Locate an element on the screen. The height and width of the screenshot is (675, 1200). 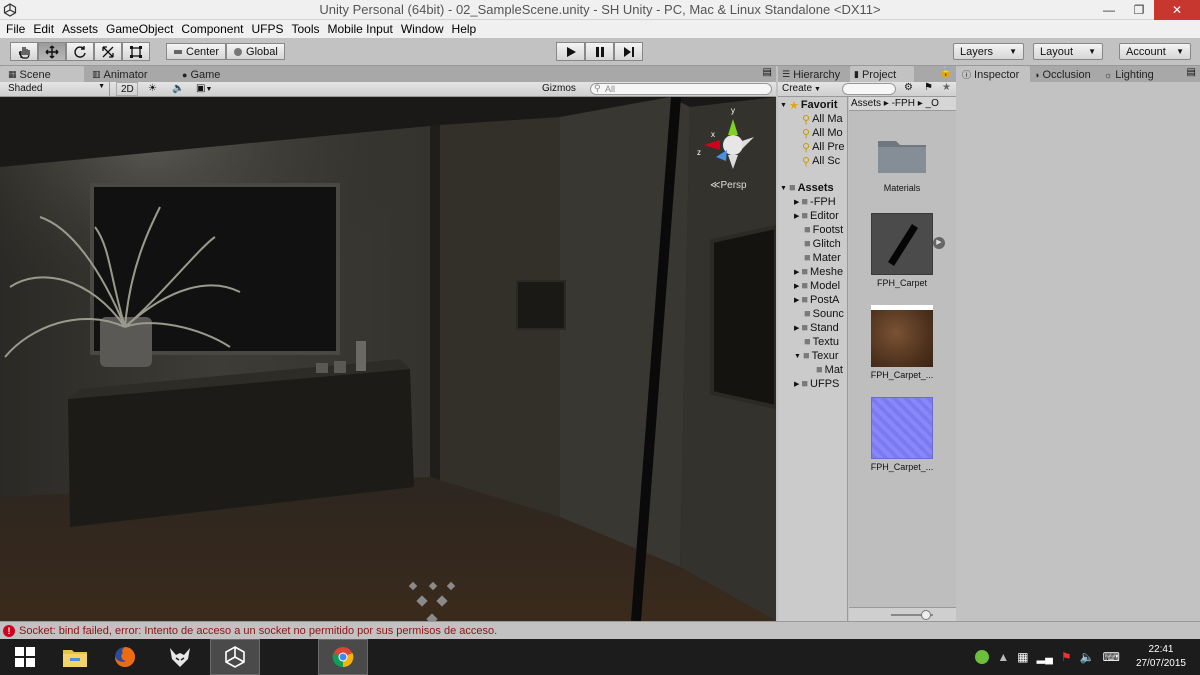
menu-component: Component is located at coordinates (214, 29).